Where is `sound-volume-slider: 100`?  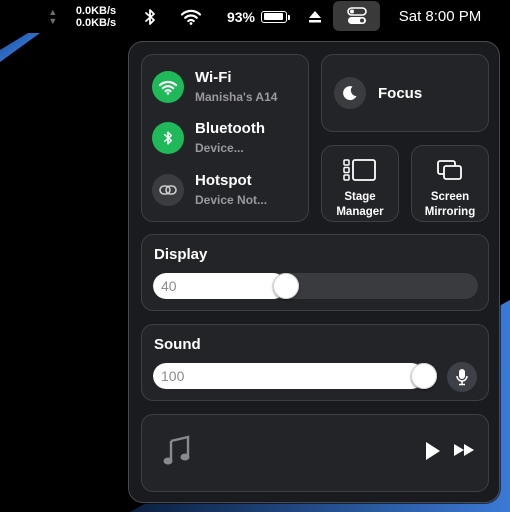 sound-volume-slider: 100 is located at coordinates (295, 376).